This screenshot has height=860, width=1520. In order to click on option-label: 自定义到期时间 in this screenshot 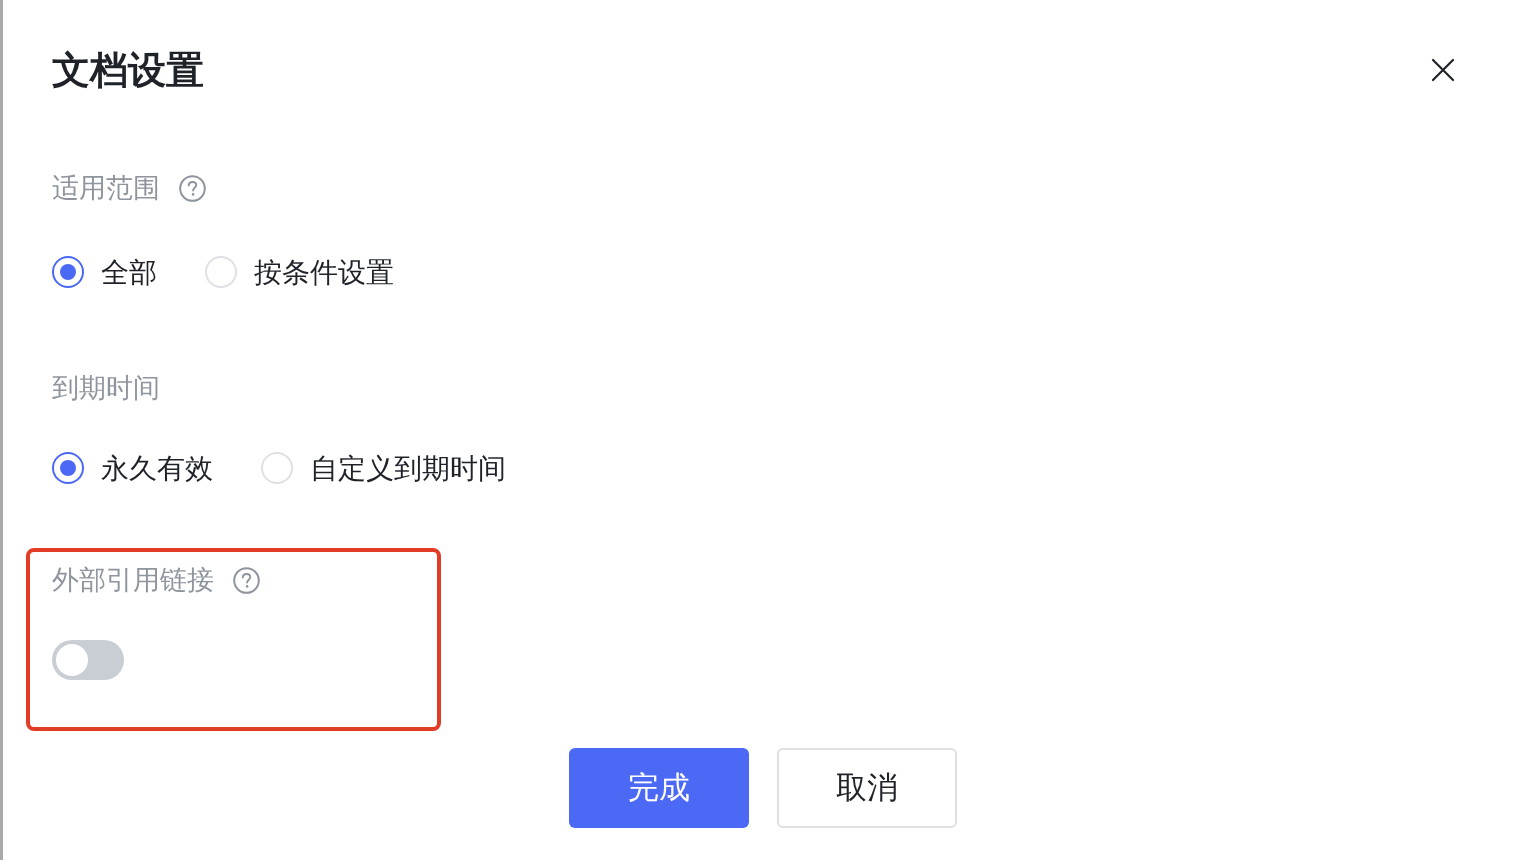, I will do `click(408, 468)`.